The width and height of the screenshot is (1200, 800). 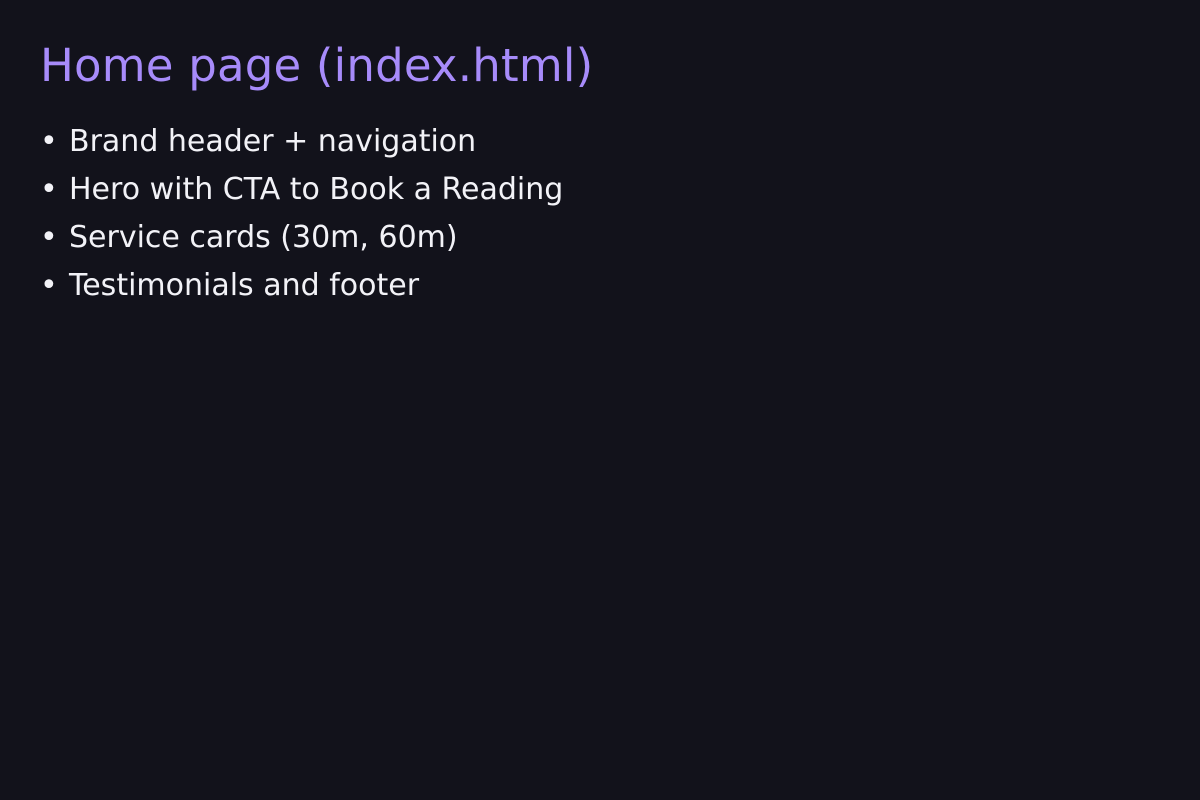 What do you see at coordinates (244, 285) in the screenshot?
I see `bullet-text: Testimonials and footer` at bounding box center [244, 285].